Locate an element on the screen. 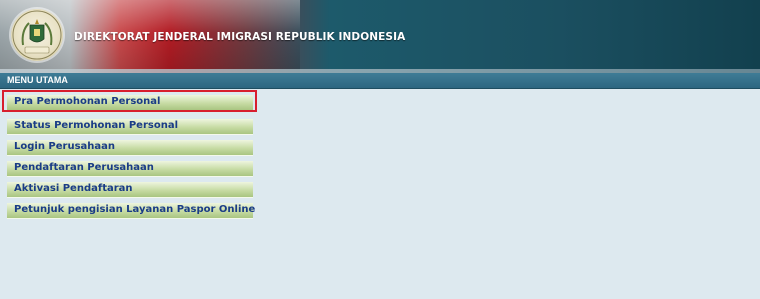 The image size is (760, 299). menu-item-status-permohonan-personal: Status Permohonan Personal is located at coordinates (130, 127).